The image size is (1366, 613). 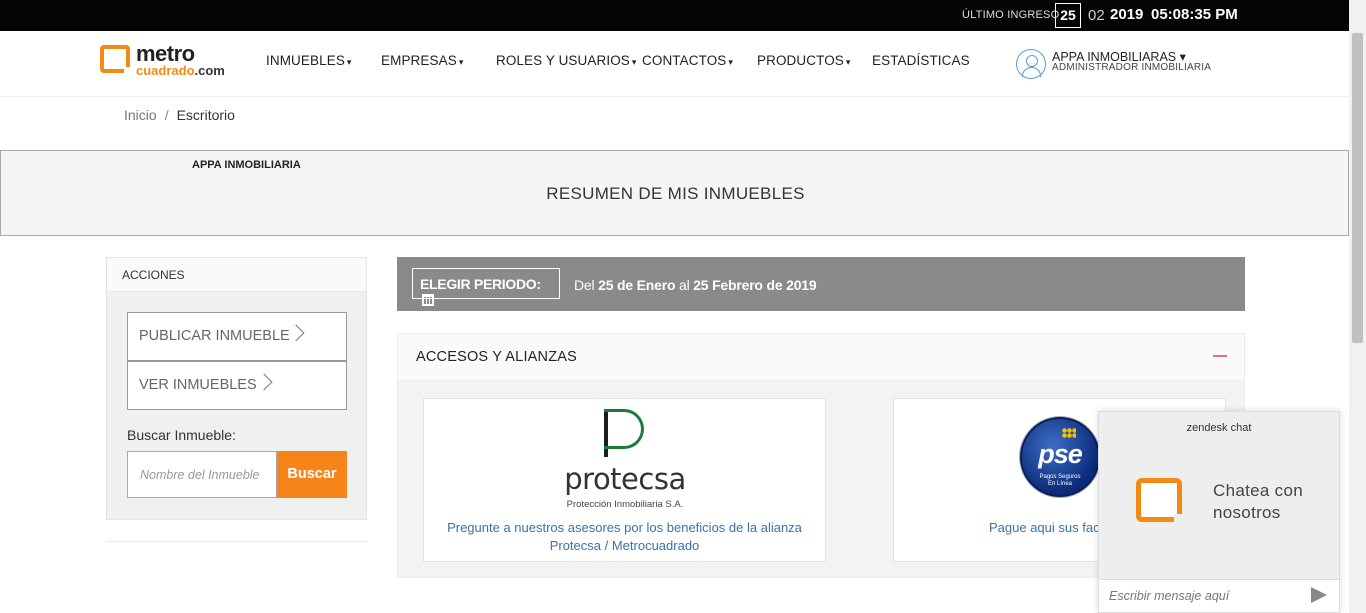 I want to click on company-name: APPA INMOBILIARIA, so click(x=246, y=165).